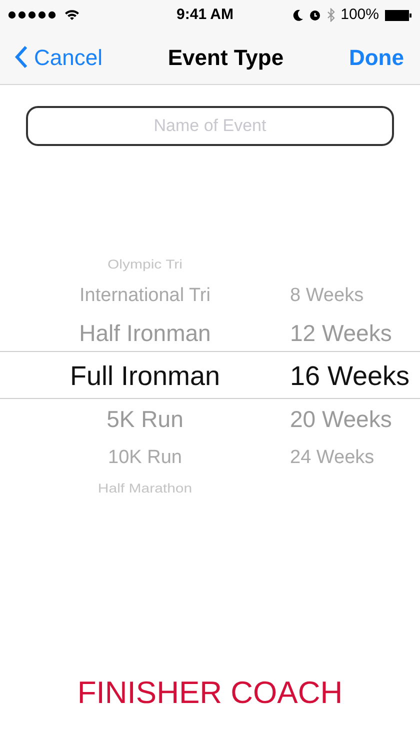  I want to click on picker-option: 5K Run, so click(145, 419).